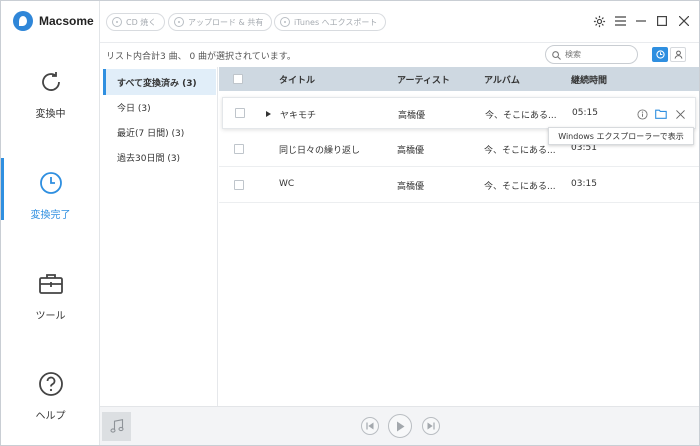 The image size is (700, 446). Describe the element at coordinates (589, 79) in the screenshot. I see `column-duration: 継続時間` at that location.